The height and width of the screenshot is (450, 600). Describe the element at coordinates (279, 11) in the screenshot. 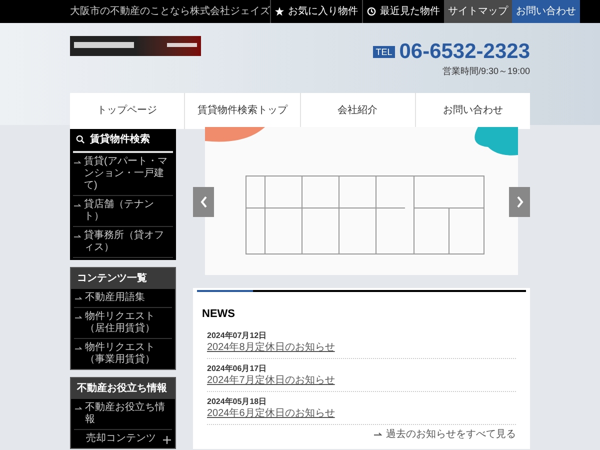

I see `star-icon` at that location.